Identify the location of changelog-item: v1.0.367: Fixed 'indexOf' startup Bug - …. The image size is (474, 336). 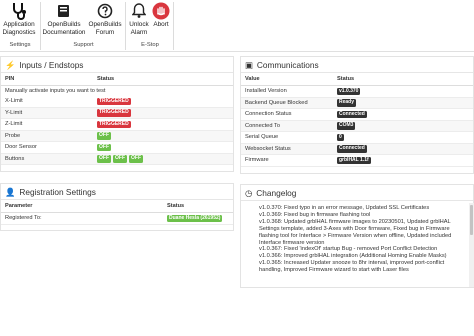
(362, 249).